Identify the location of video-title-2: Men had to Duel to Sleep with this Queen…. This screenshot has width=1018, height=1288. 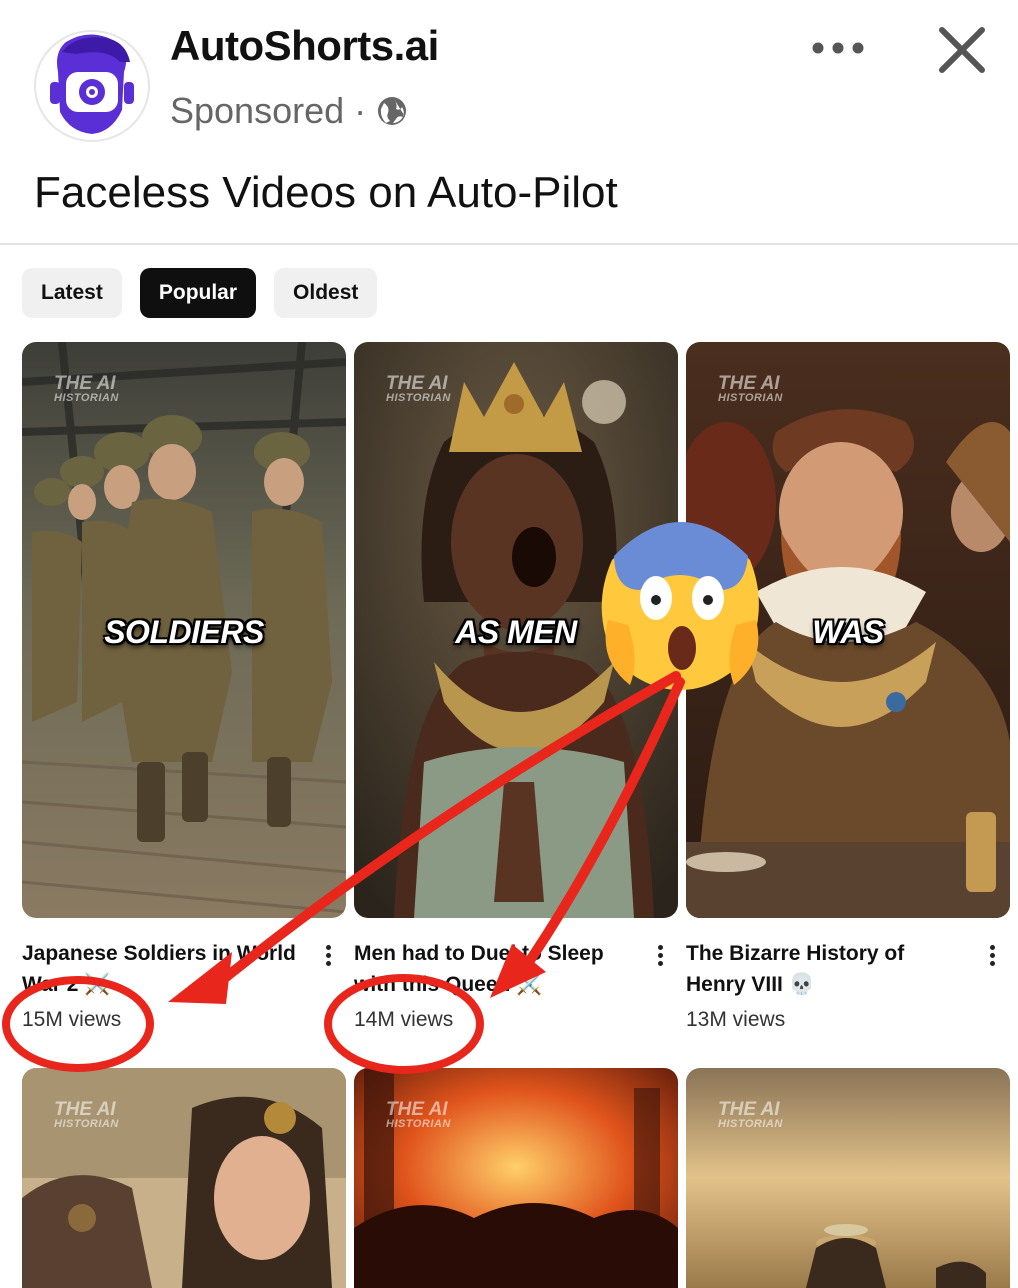
(491, 969).